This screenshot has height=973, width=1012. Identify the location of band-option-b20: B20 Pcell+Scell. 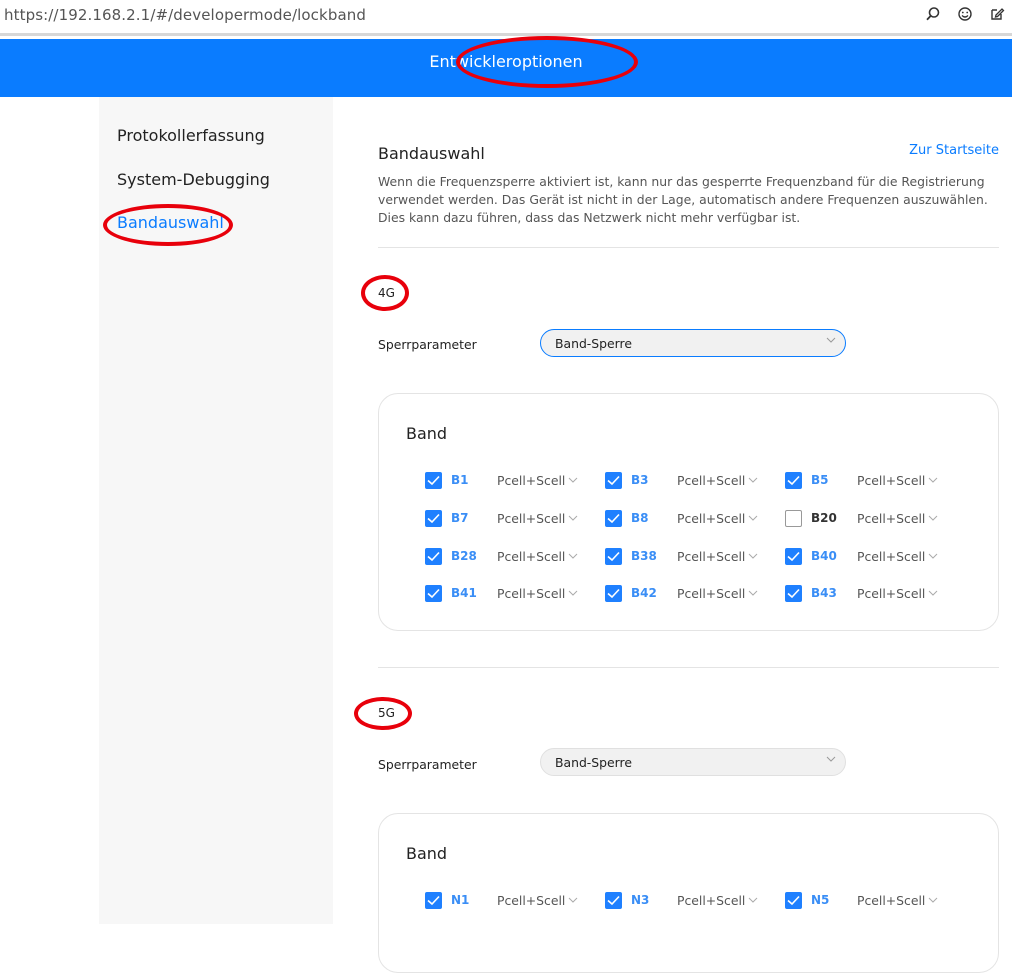
(870, 518).